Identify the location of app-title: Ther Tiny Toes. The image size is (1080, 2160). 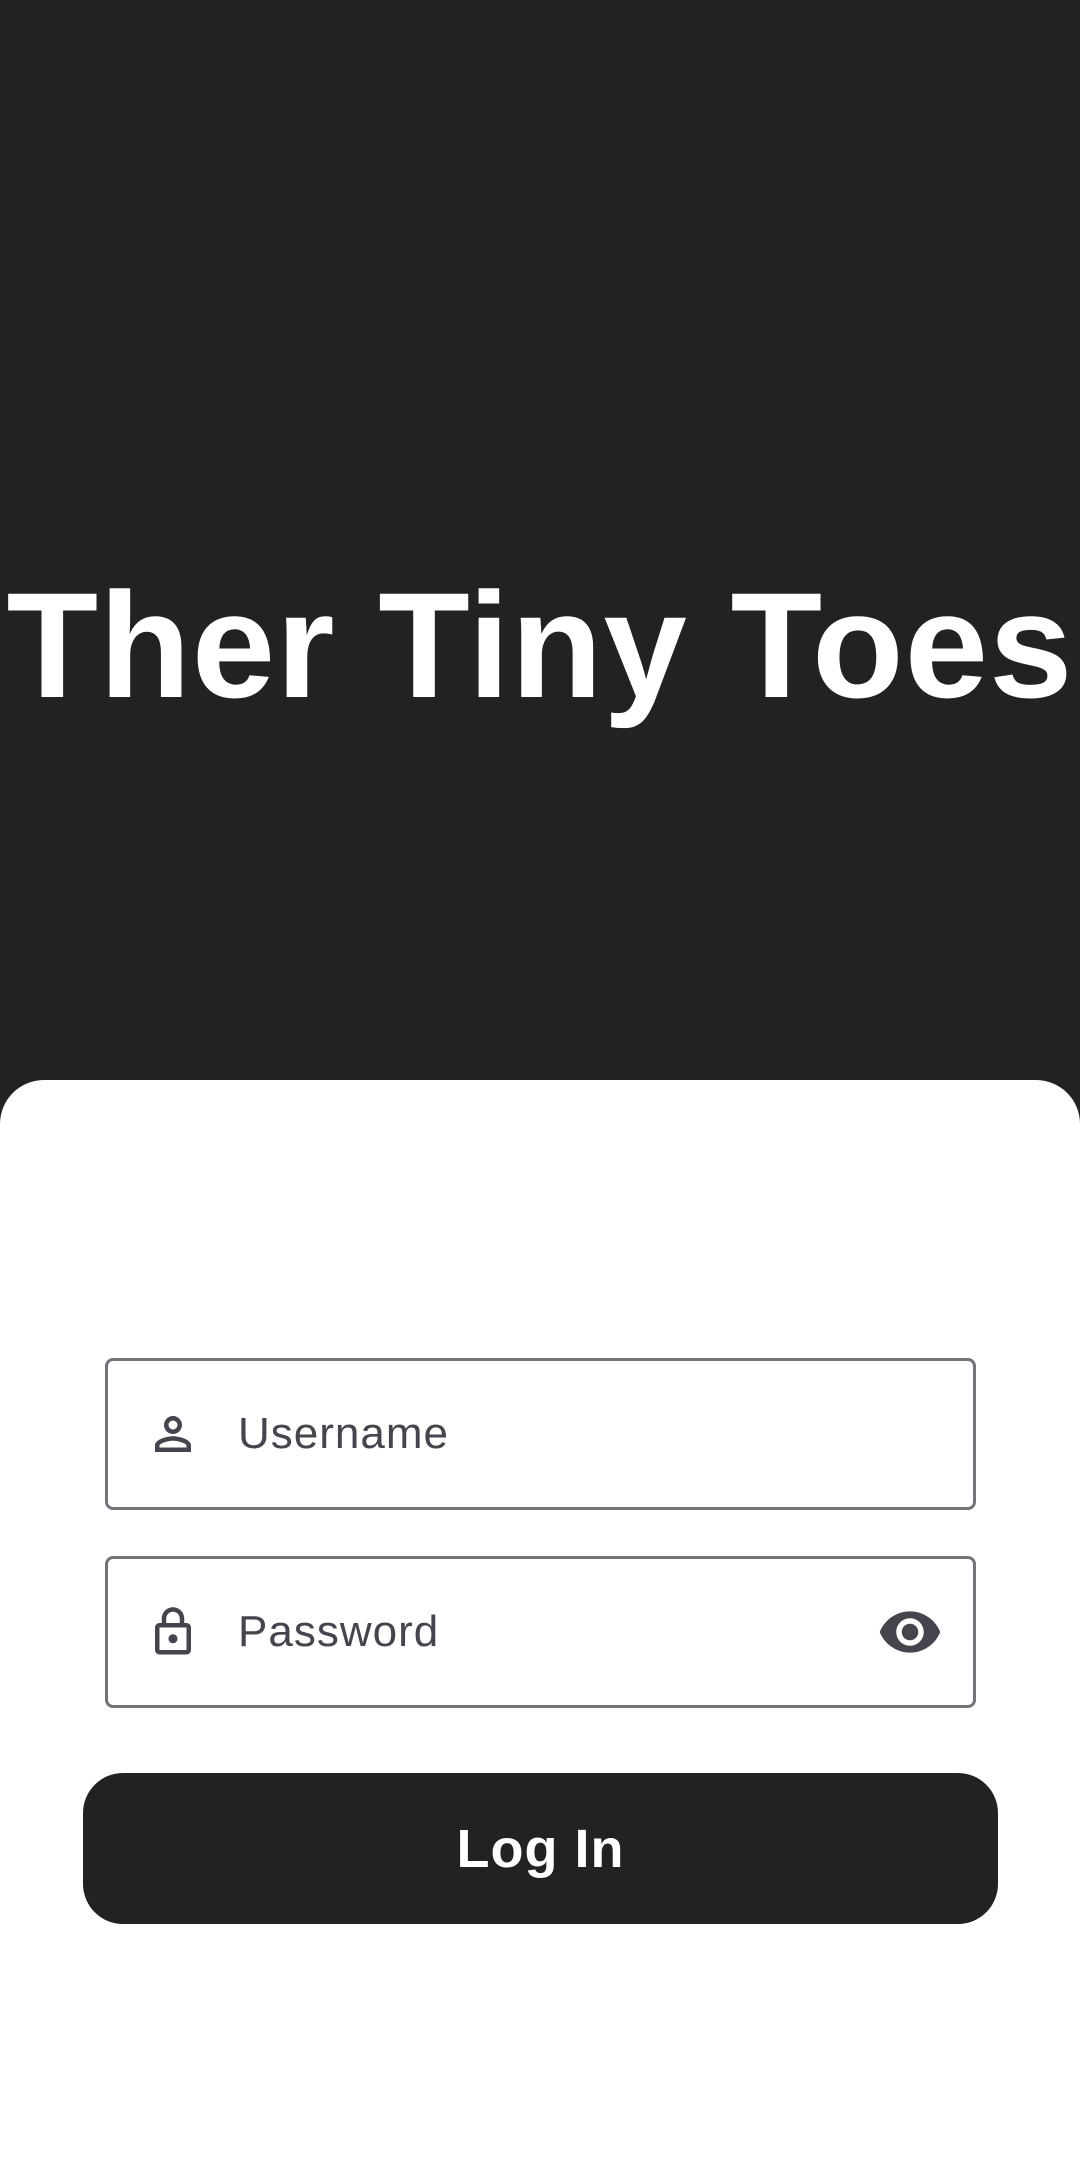
(540, 645).